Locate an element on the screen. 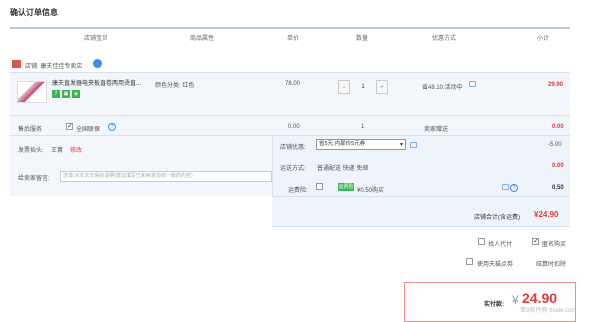  shop-total-amount: ¥24.90 is located at coordinates (546, 214).